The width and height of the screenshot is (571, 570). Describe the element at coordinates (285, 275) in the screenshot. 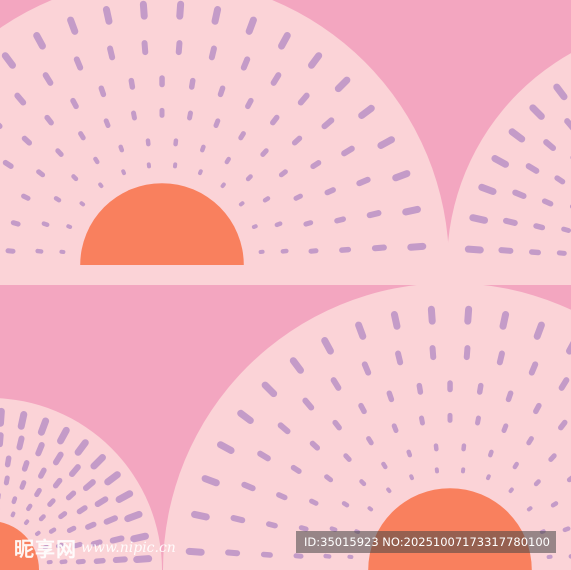

I see `horizontal-band` at that location.